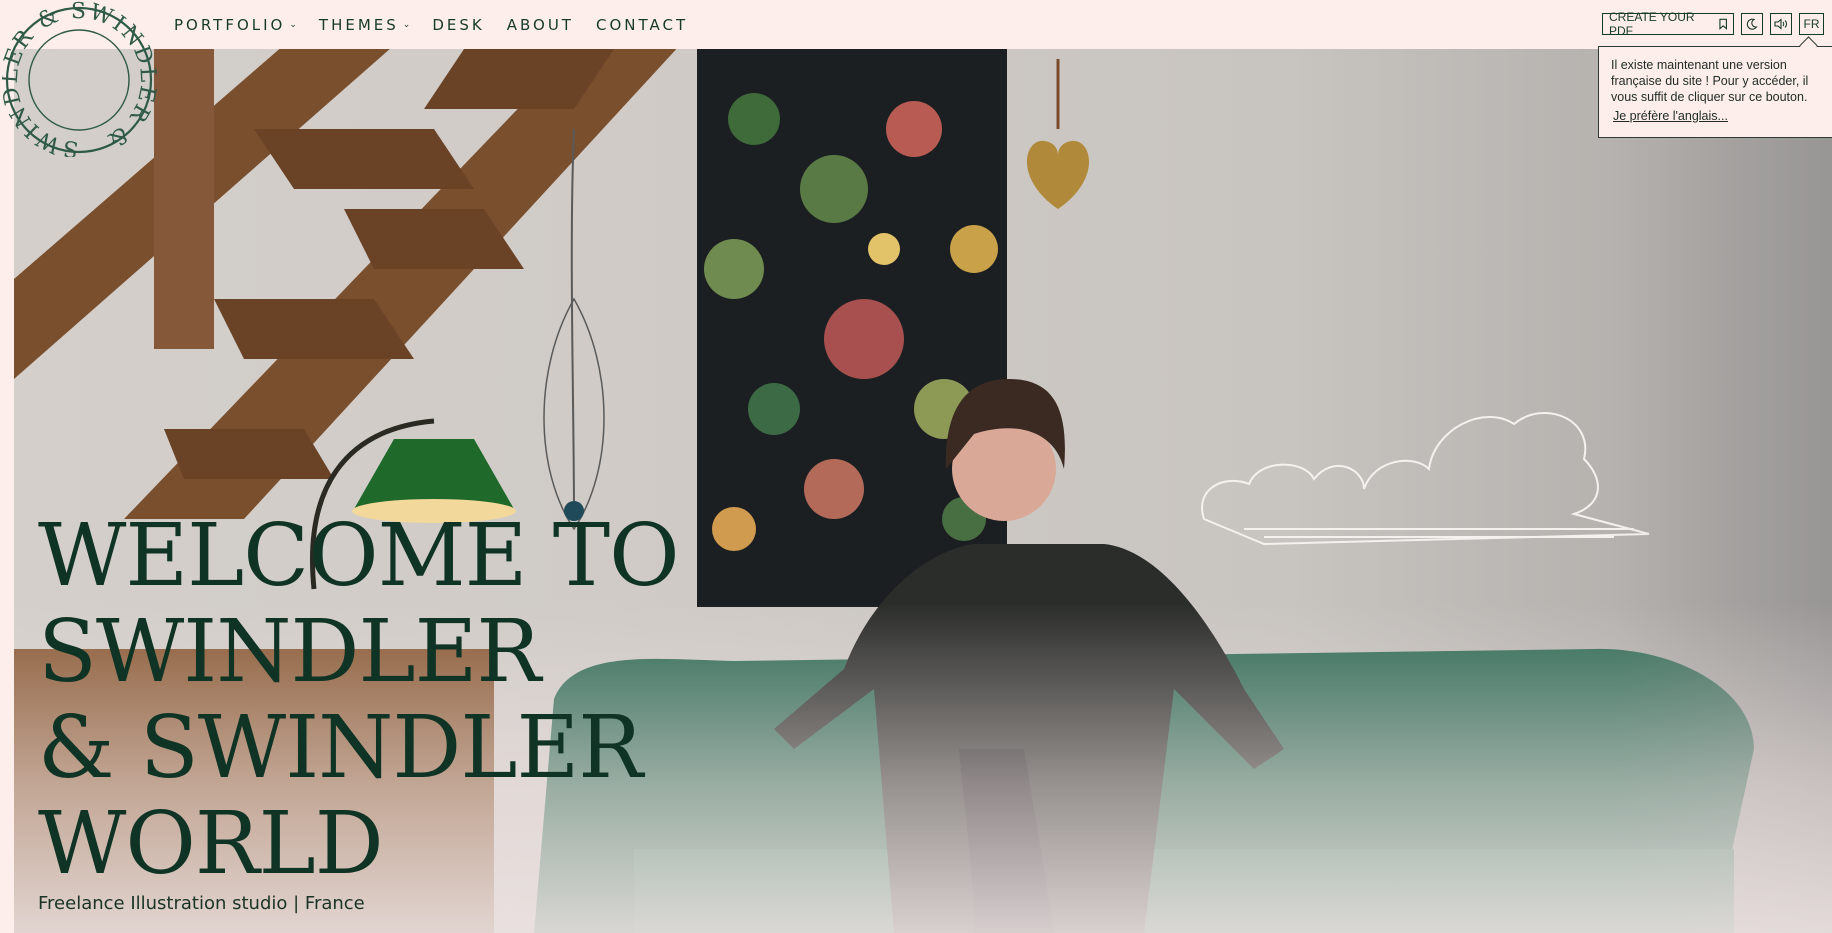 This screenshot has height=933, width=1832. What do you see at coordinates (230, 24) in the screenshot?
I see `nav-item-label: PORTFOLIO` at bounding box center [230, 24].